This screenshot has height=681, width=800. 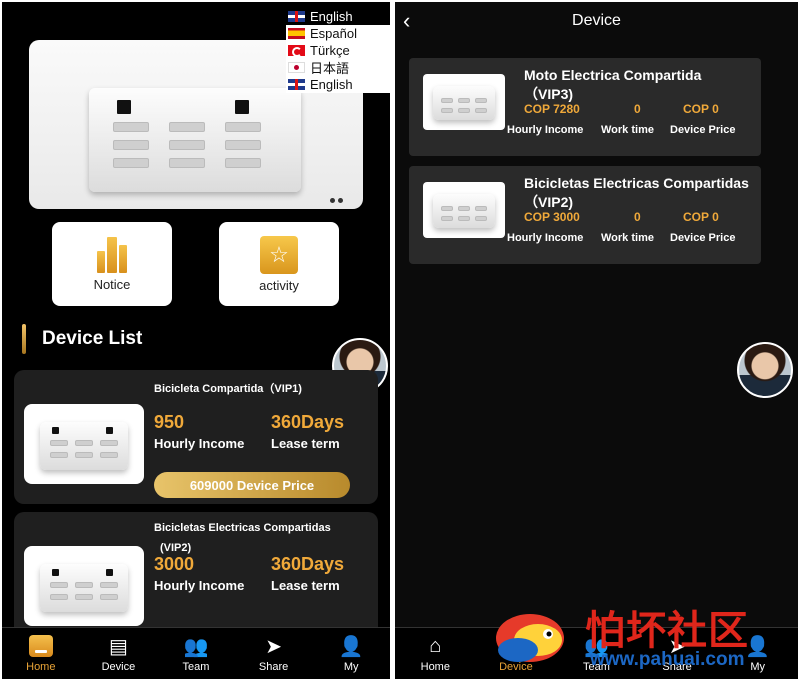 What do you see at coordinates (228, 389) in the screenshot?
I see `device-name: Bicicleta Compartida（VIP1)` at bounding box center [228, 389].